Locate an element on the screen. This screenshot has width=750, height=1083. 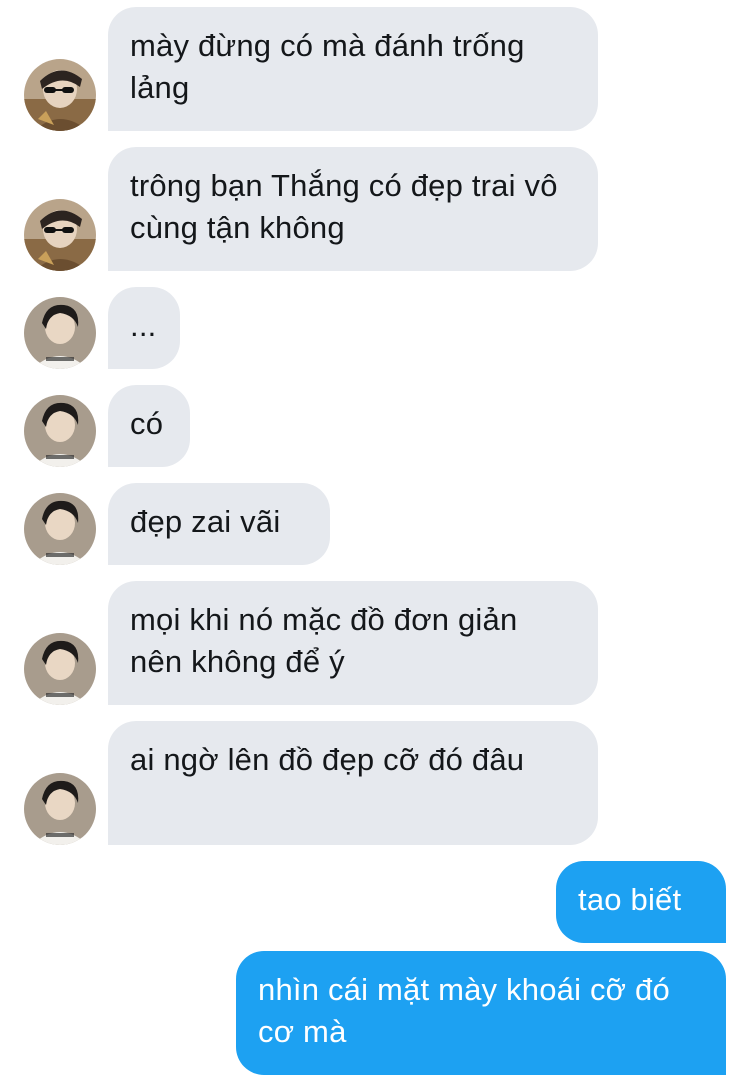
message-bubble: ai ngờ lên đồ đẹp cỡ đó đâu is located at coordinates (353, 783).